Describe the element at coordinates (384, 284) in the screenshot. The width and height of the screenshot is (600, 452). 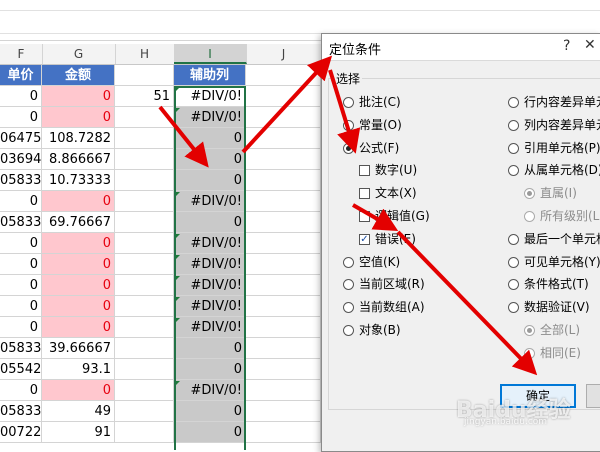
I see `left-option: 当前区域(R)` at that location.